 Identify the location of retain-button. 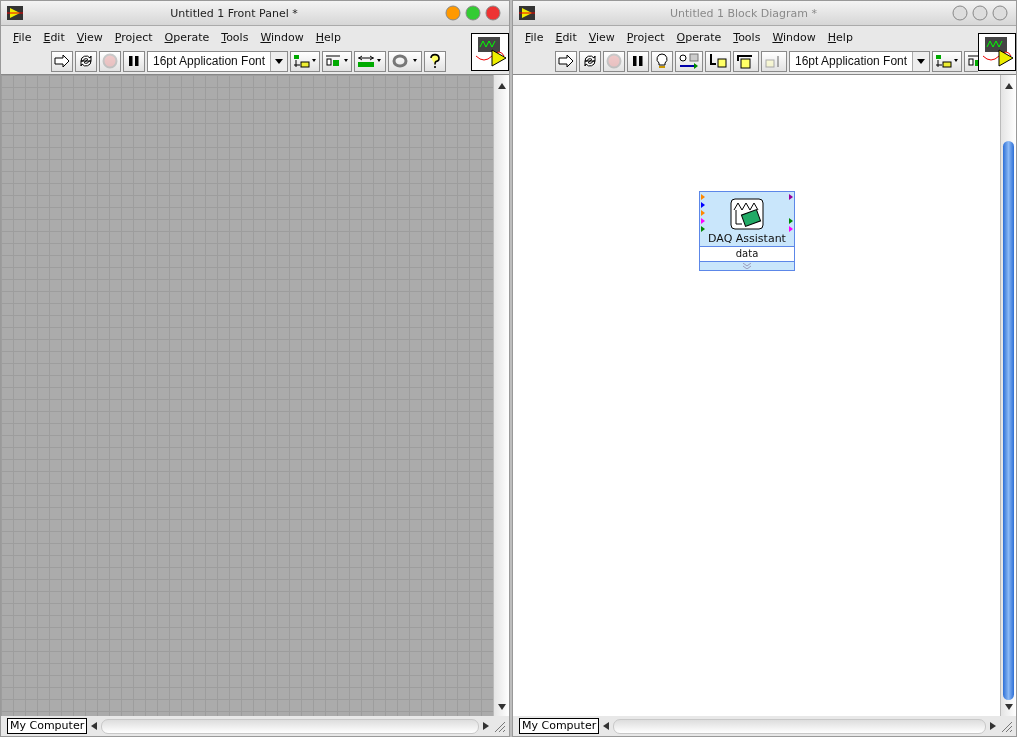
(689, 61).